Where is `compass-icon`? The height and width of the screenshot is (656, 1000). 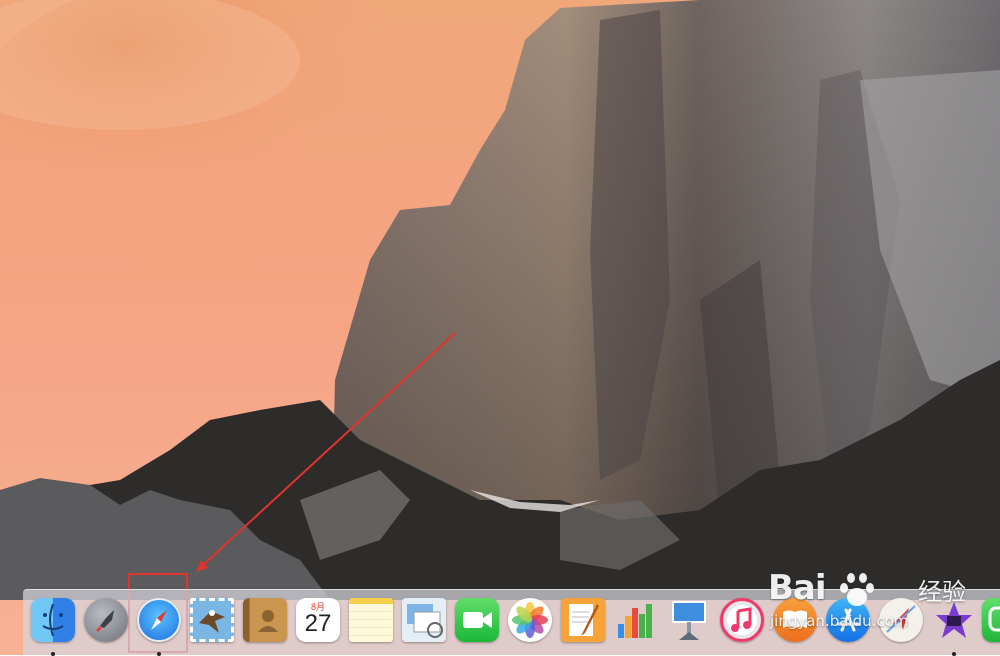
compass-icon is located at coordinates (159, 620).